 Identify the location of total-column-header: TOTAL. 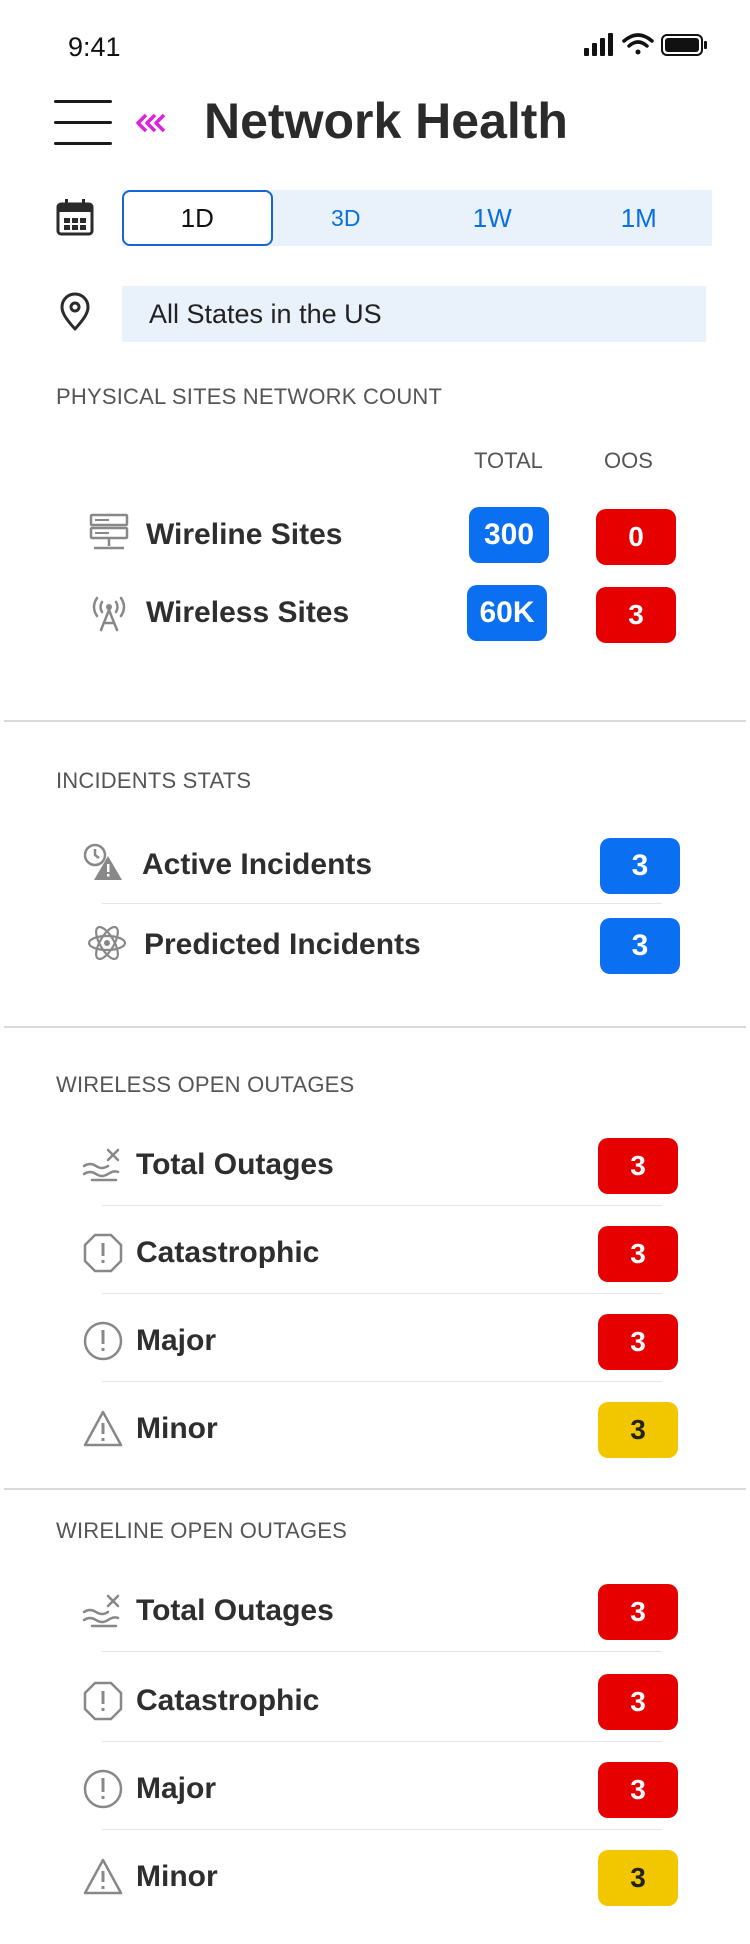
(508, 460).